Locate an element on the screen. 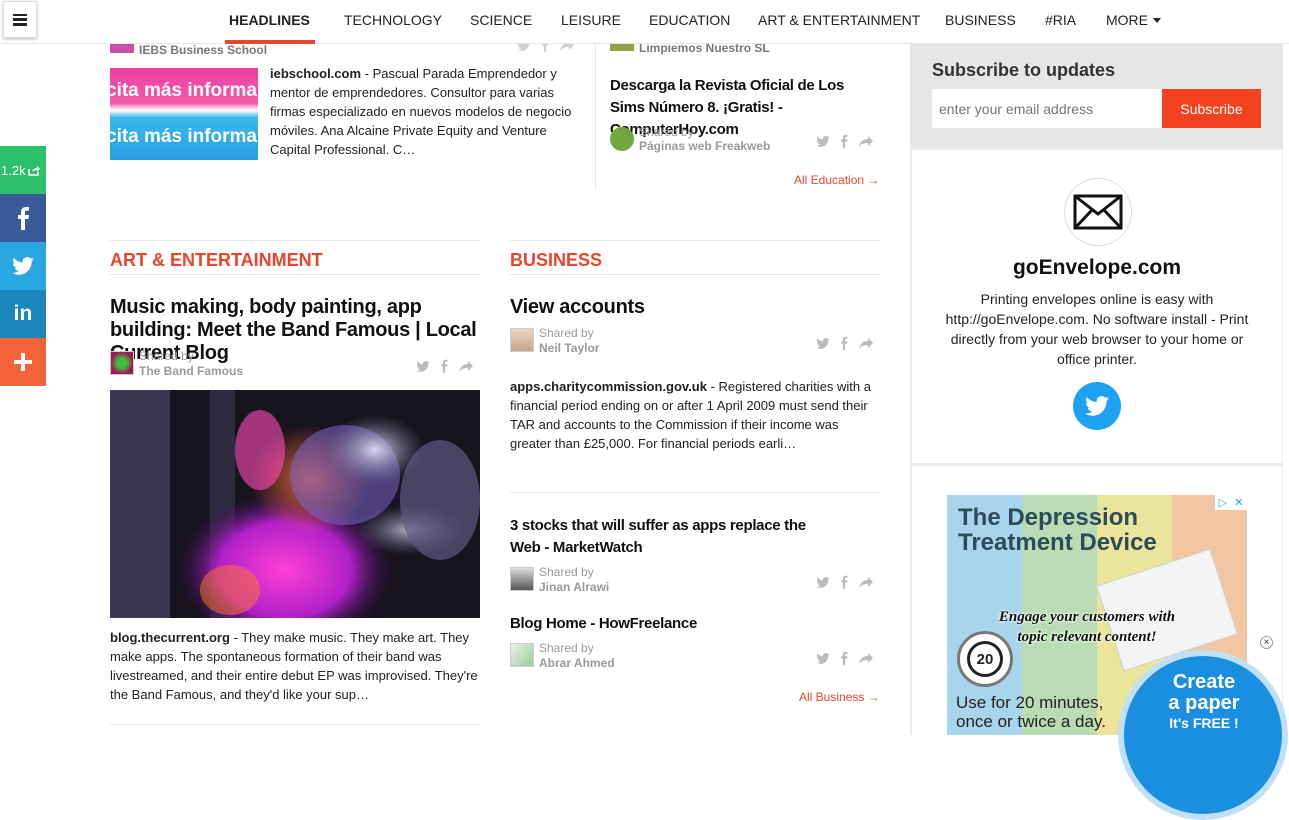 The height and width of the screenshot is (820, 1289). twitter-follow-button is located at coordinates (1097, 406).